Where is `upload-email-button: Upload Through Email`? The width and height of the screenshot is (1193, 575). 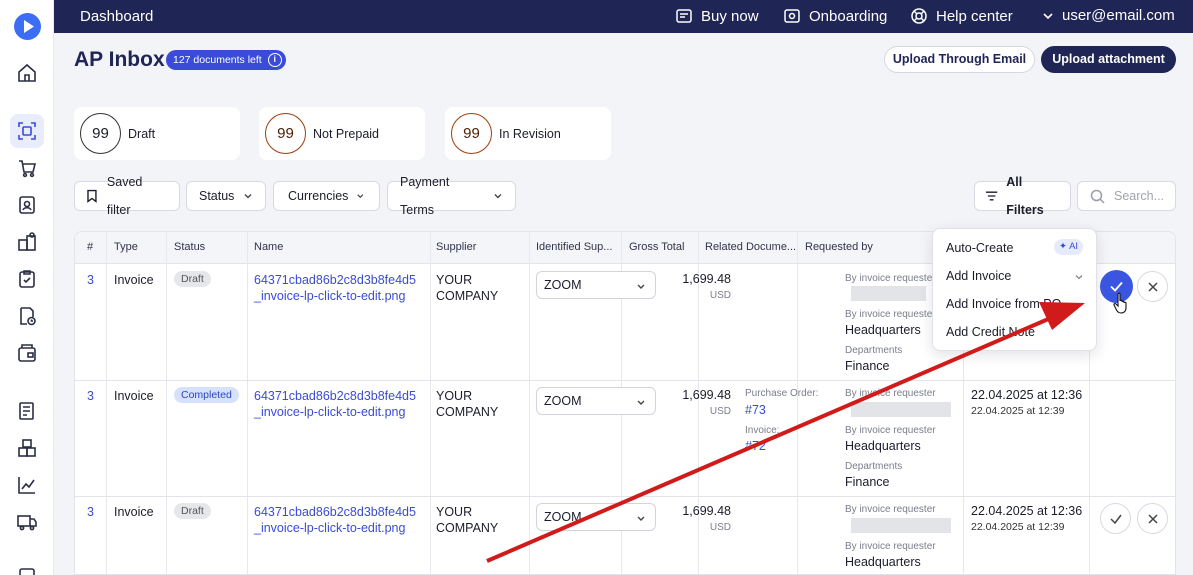 upload-email-button: Upload Through Email is located at coordinates (959, 59).